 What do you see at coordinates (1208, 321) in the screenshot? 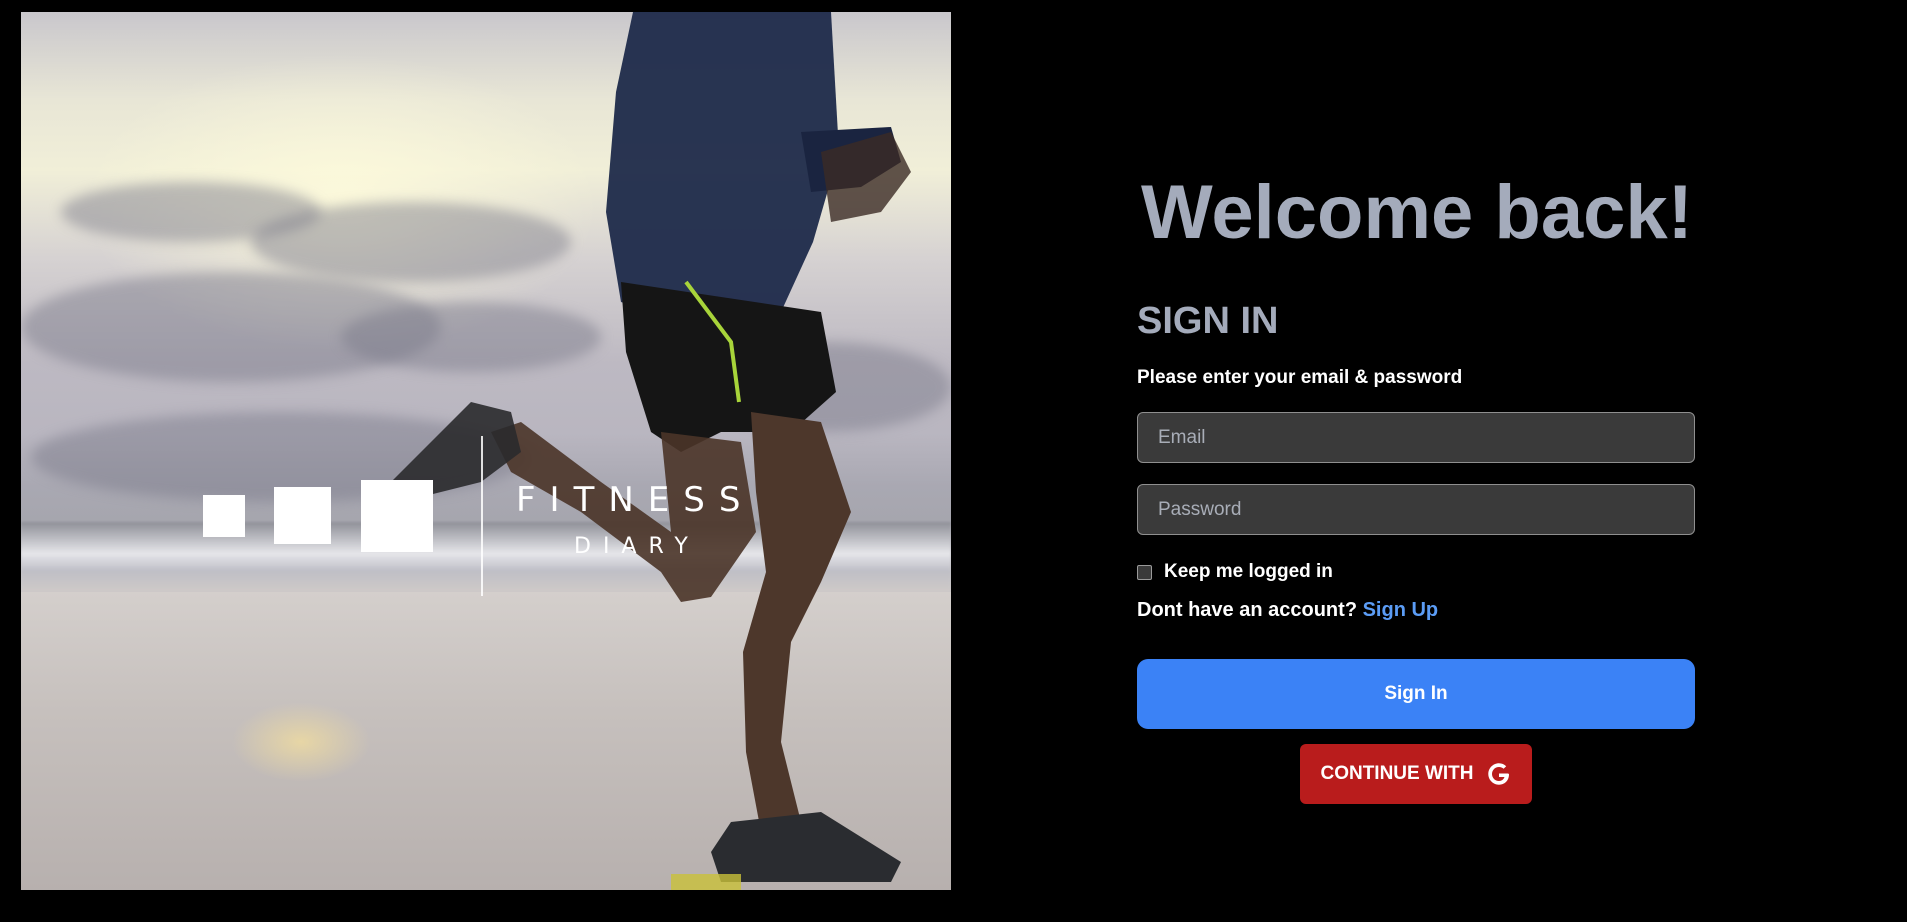
I see `signin-heading: SIGN IN` at bounding box center [1208, 321].